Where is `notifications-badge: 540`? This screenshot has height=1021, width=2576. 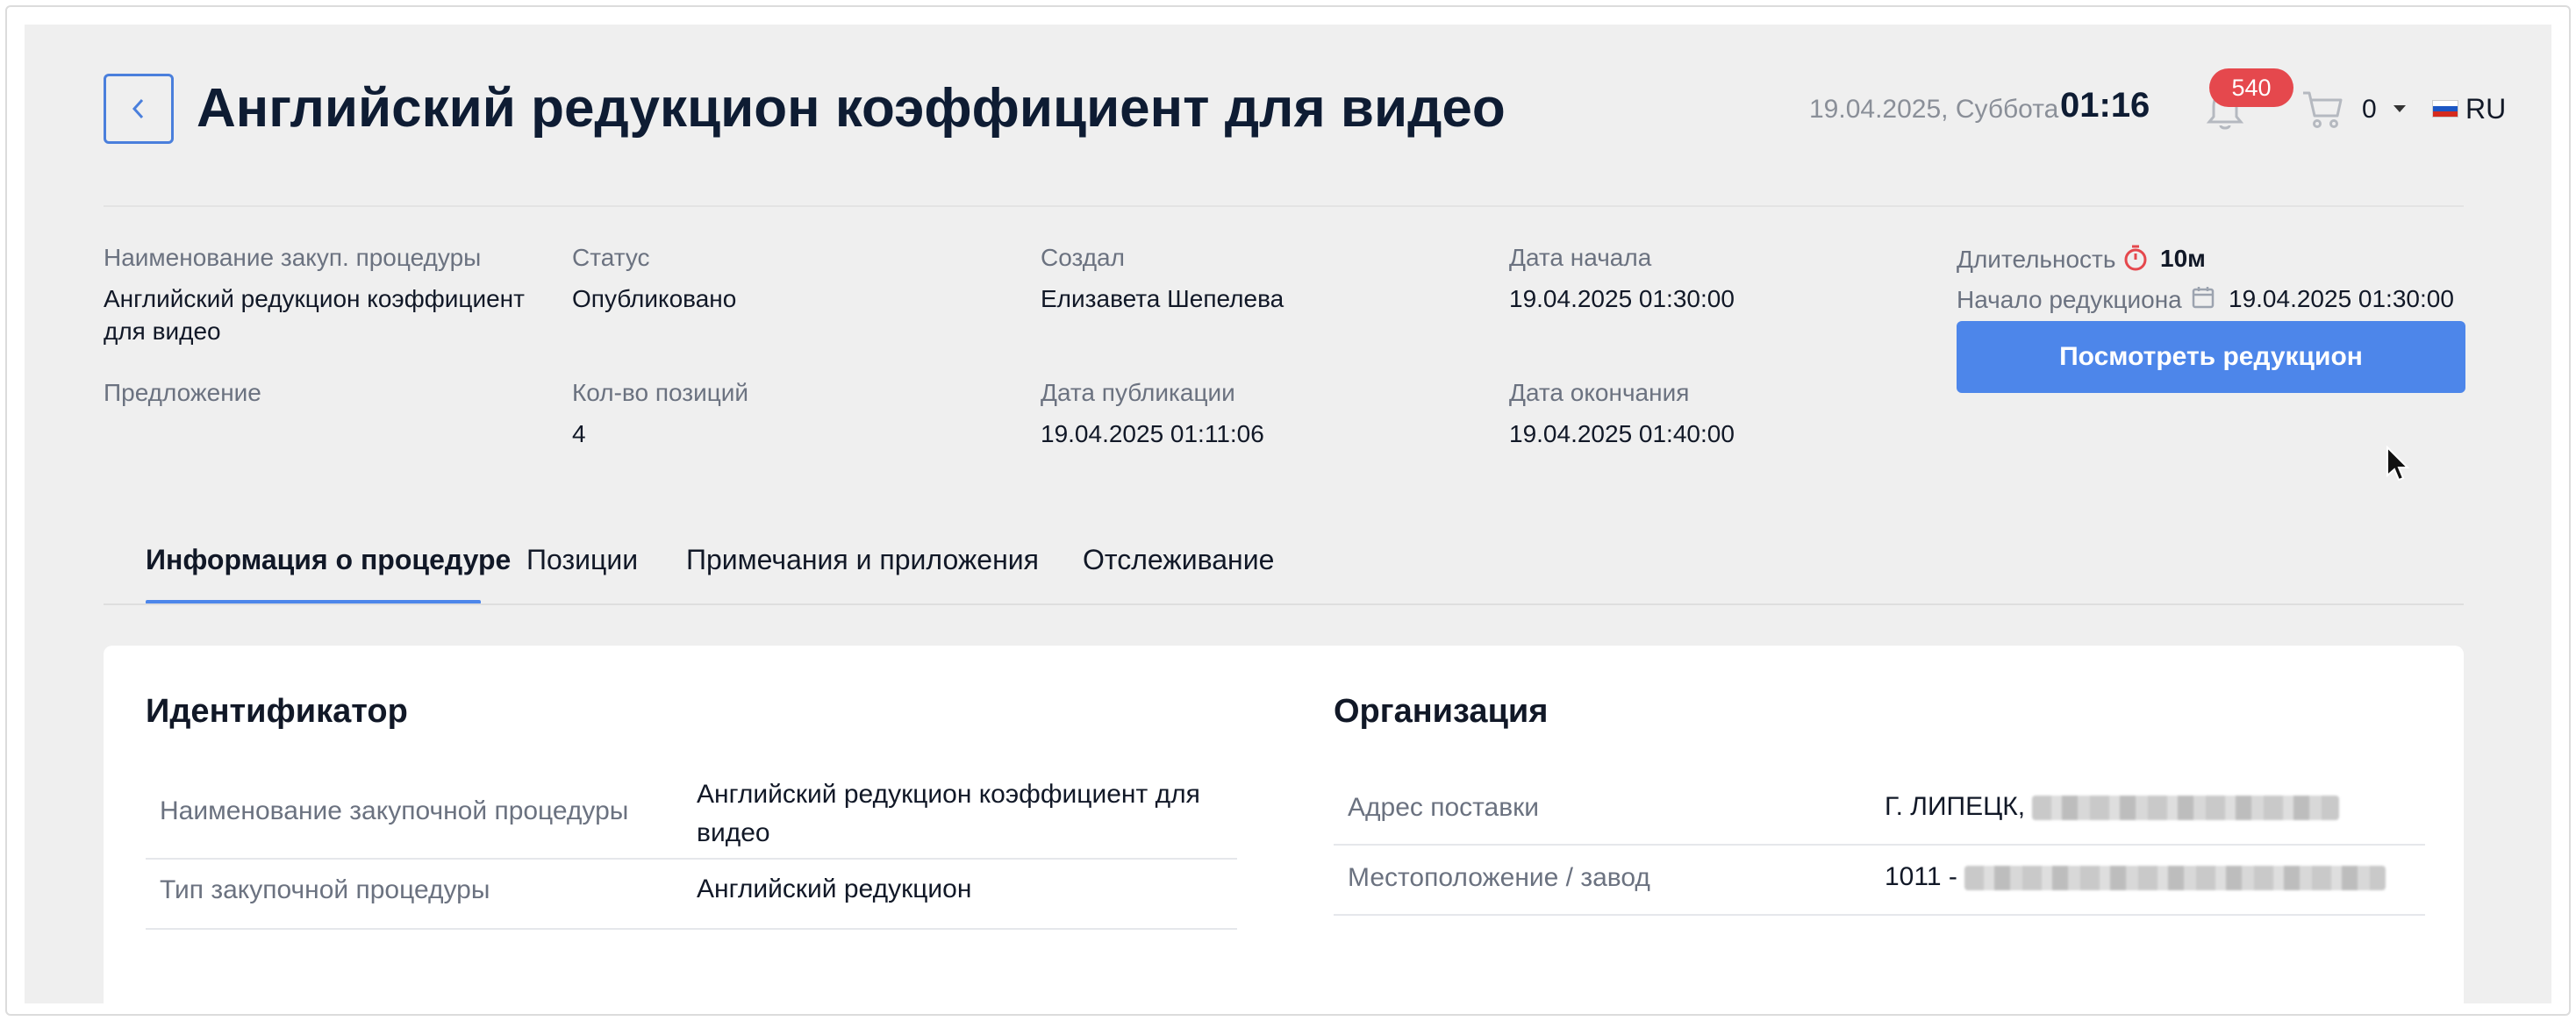 notifications-badge: 540 is located at coordinates (2251, 87).